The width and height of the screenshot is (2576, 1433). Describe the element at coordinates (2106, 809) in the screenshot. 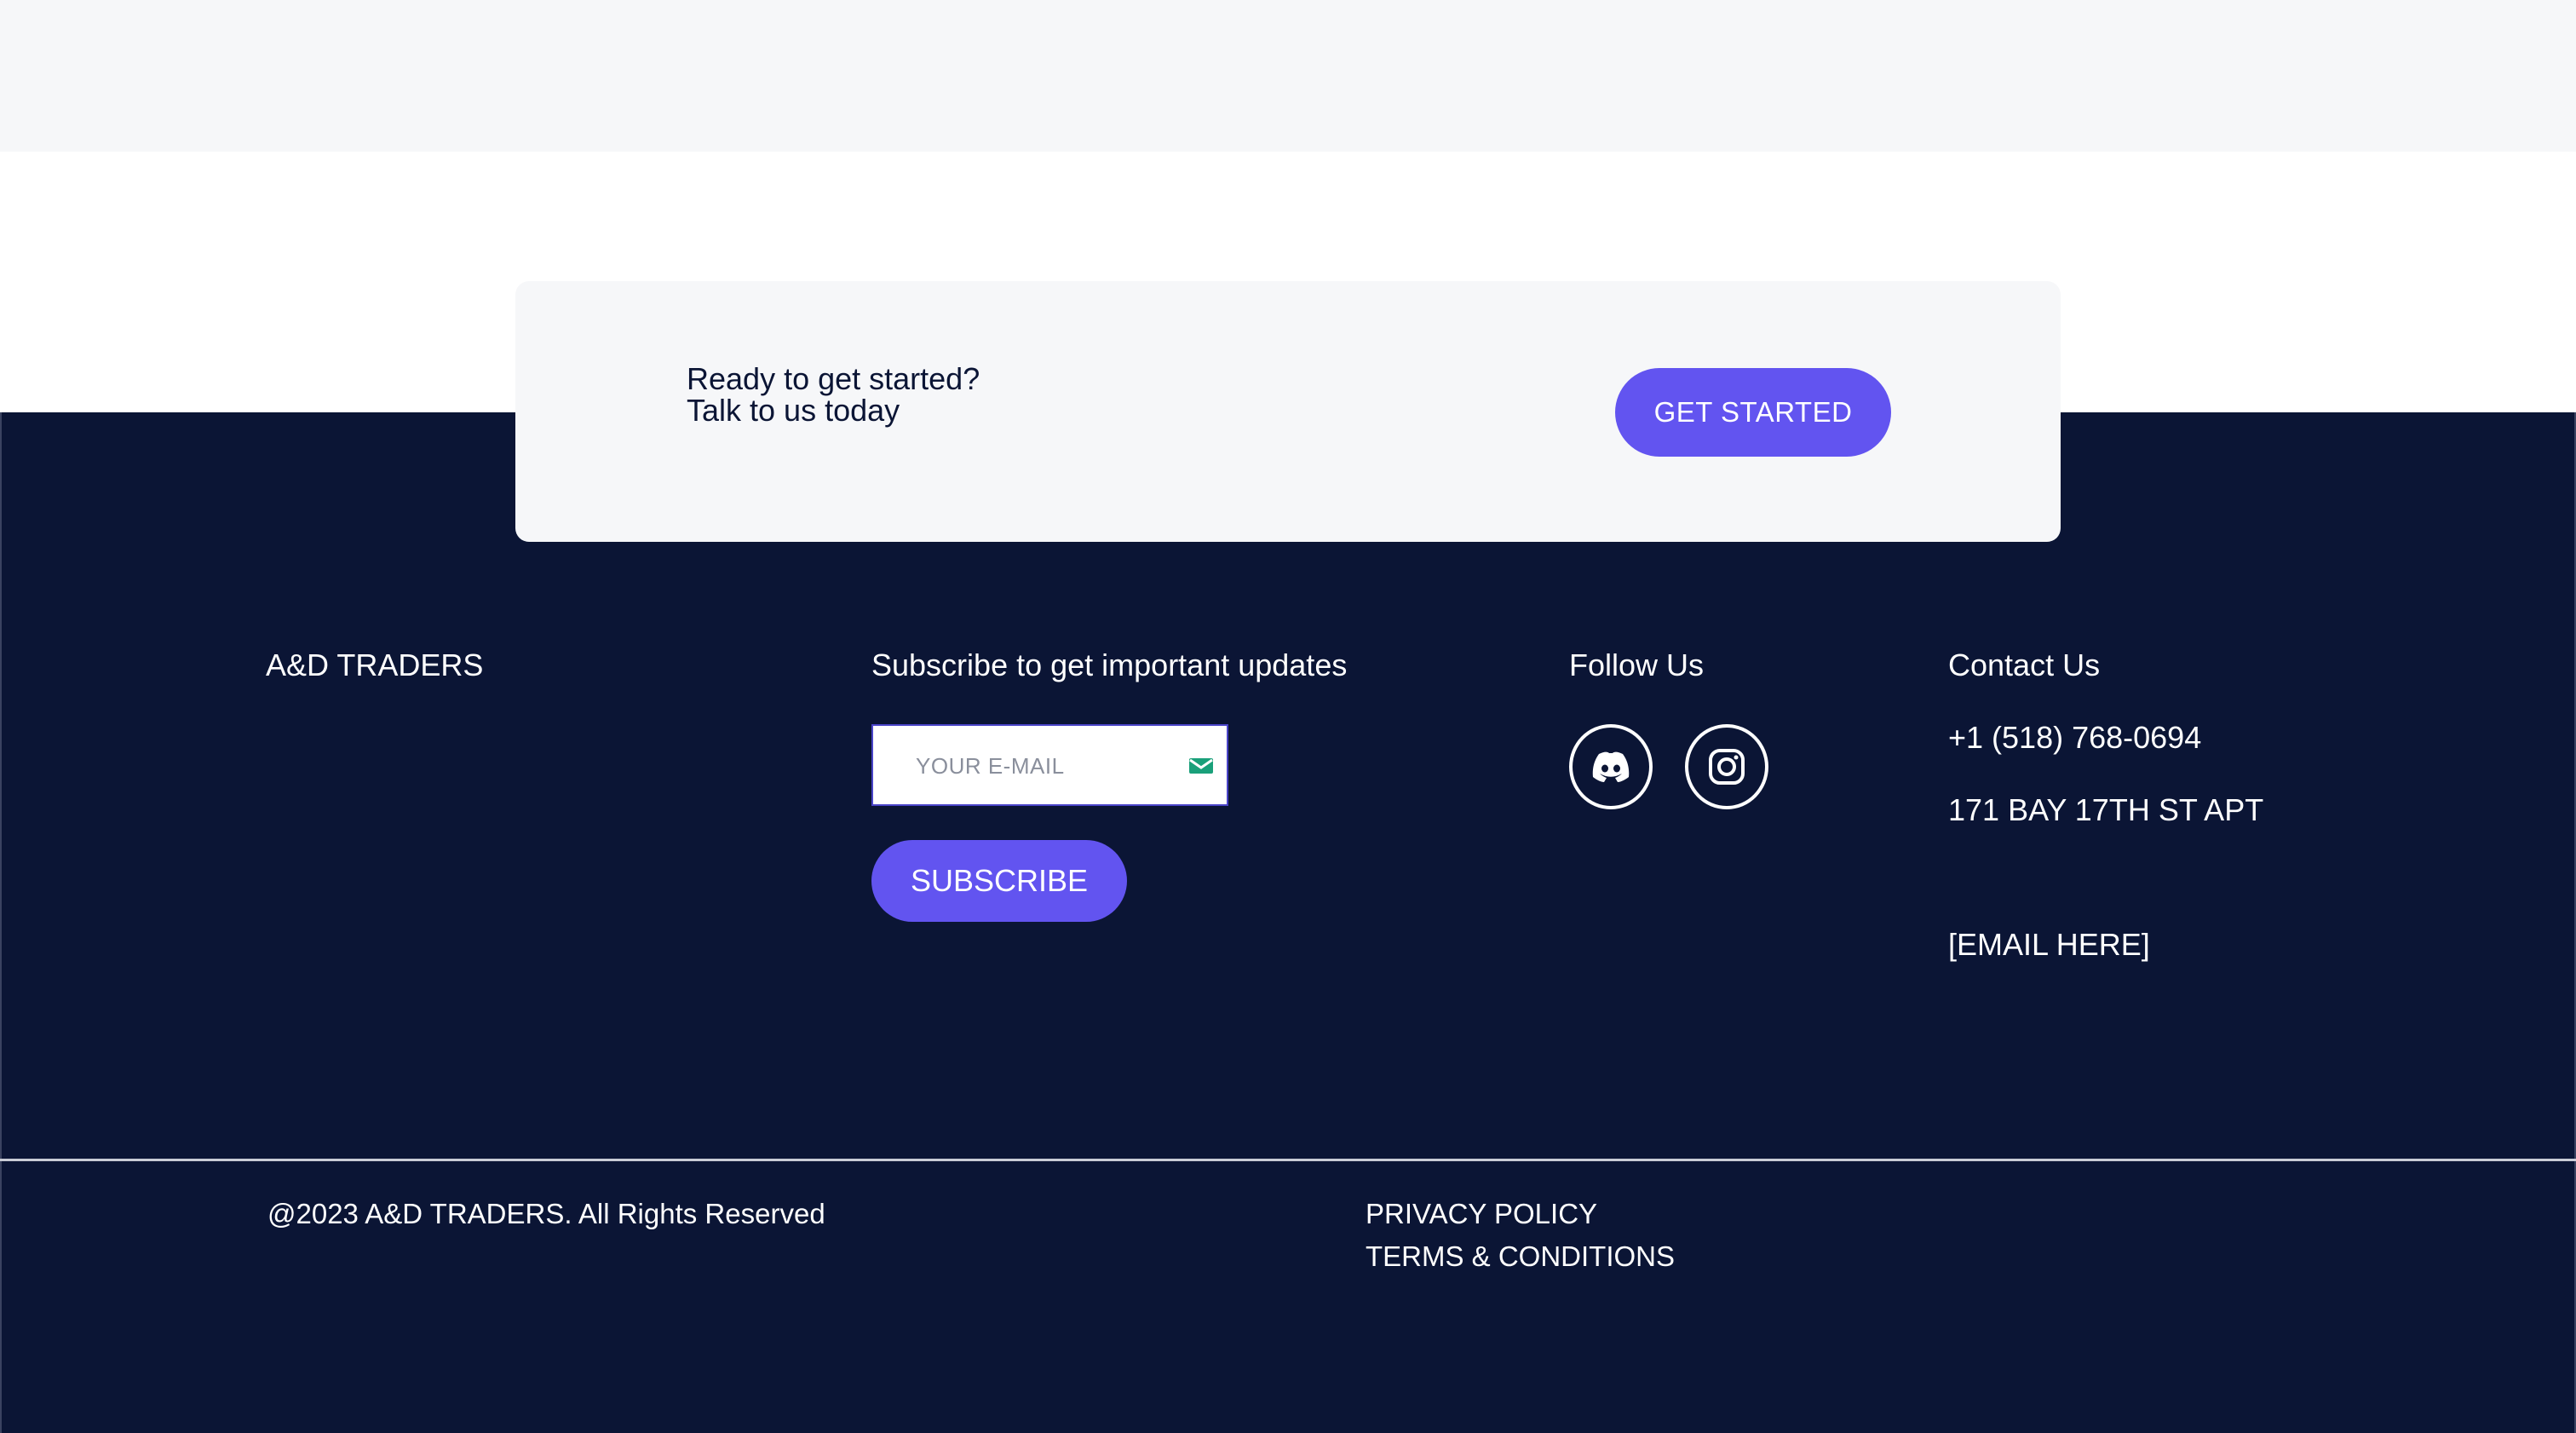

I see `contact-address: 171 BAY 17TH ST APT` at that location.